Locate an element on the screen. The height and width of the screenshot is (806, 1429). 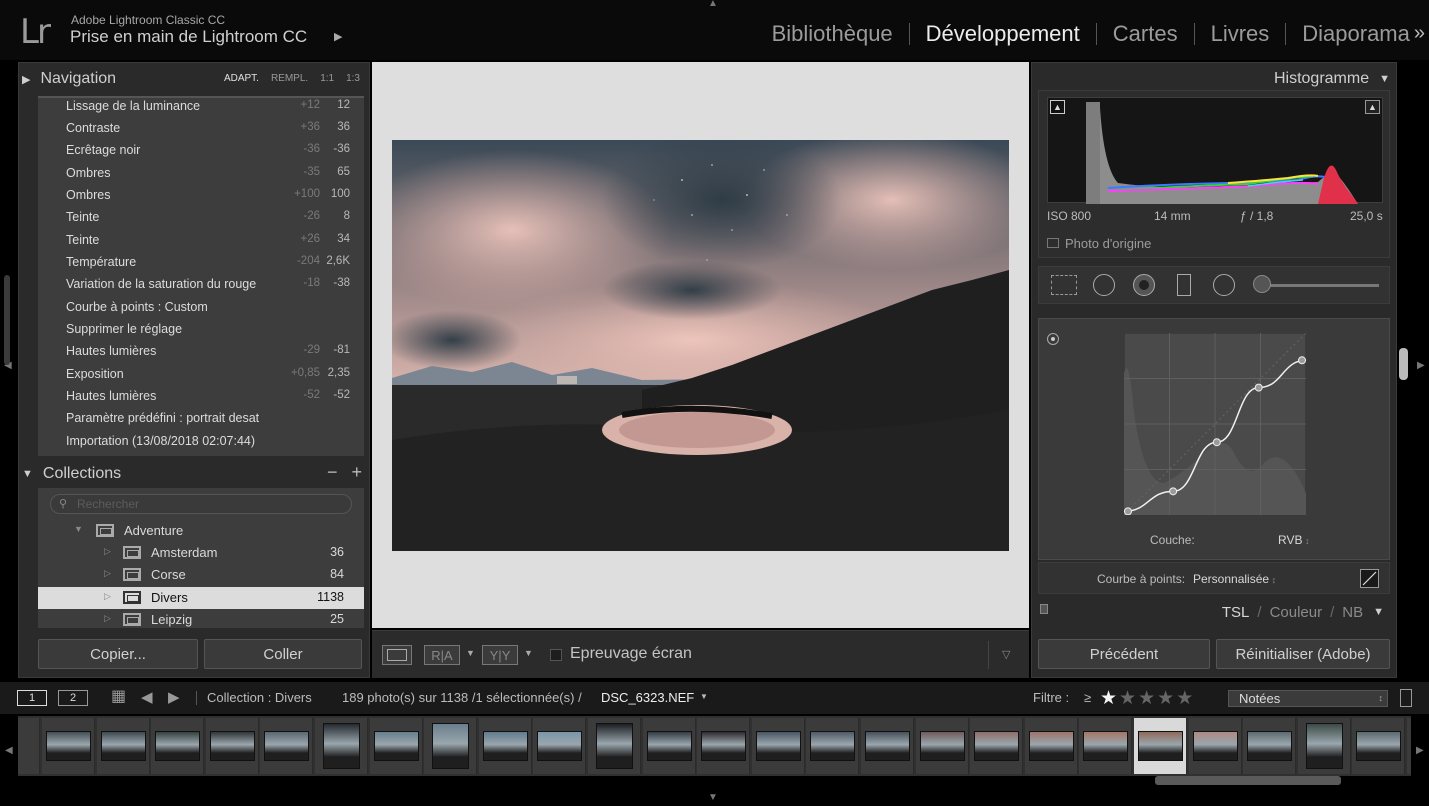
catalog-title: Prise en main de Lightroom CC is located at coordinates (188, 37).